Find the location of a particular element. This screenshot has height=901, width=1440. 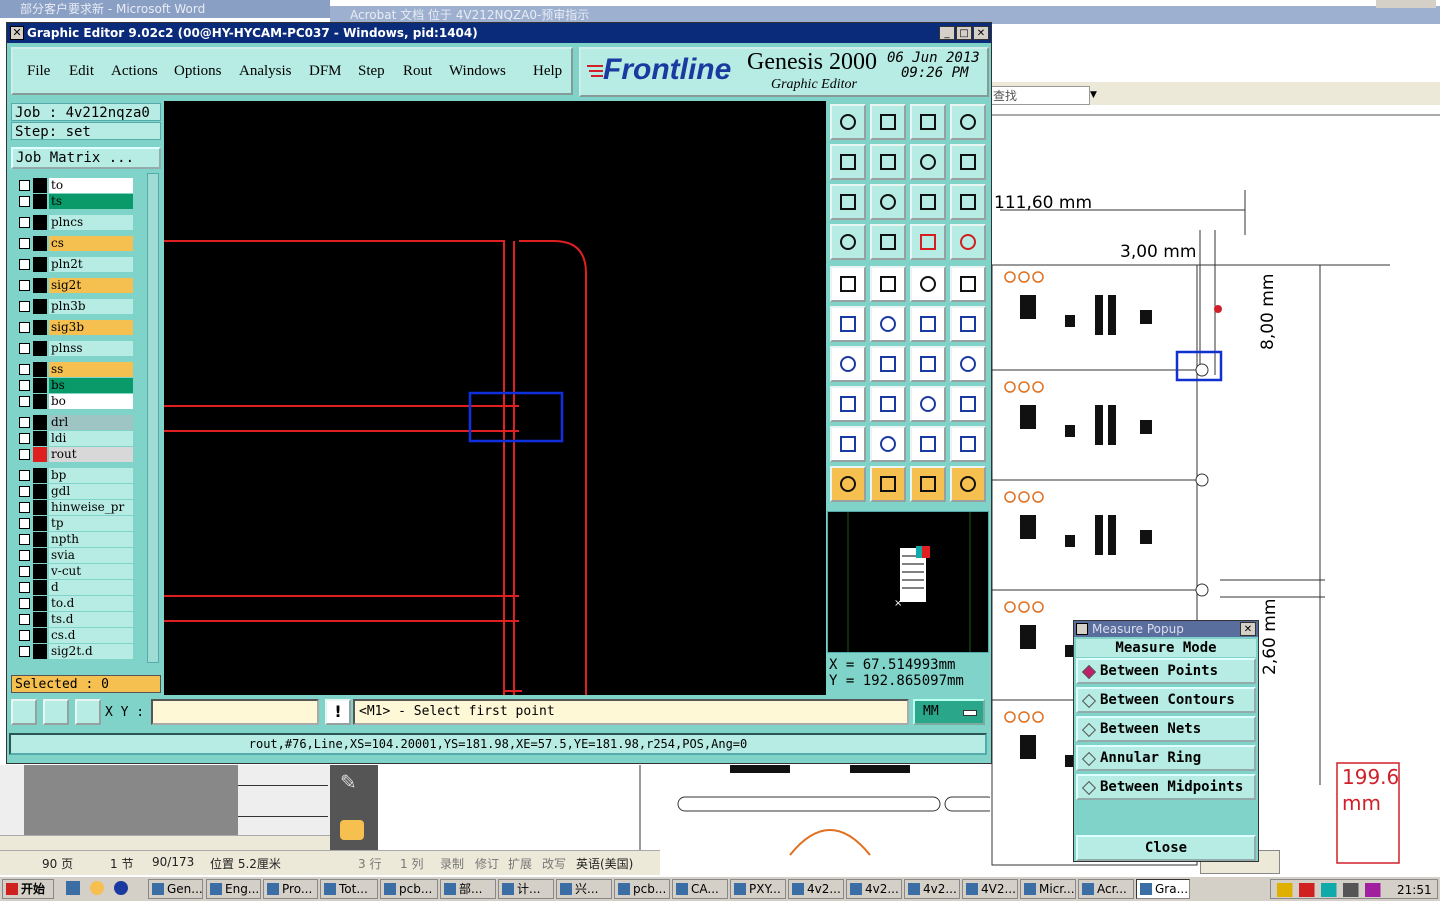

layer-row-svia: svia is located at coordinates (75, 555).